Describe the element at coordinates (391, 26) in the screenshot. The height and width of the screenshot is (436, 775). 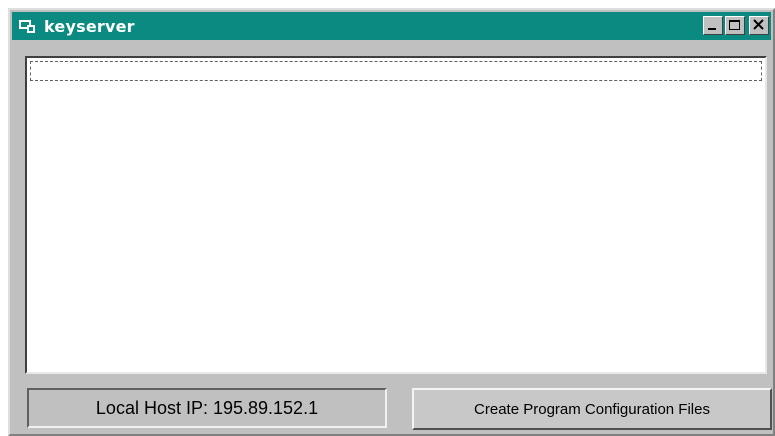
I see `title-bar: keyserver` at that location.